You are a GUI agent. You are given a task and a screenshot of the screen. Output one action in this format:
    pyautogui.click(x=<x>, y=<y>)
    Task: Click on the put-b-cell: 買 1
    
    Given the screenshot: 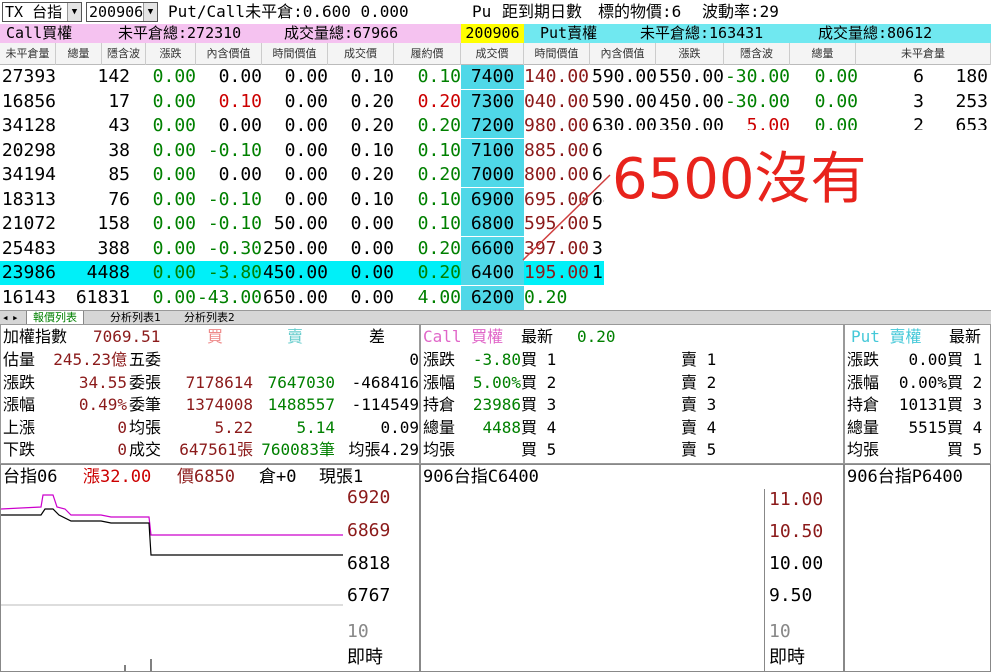 What is the action you would take?
    pyautogui.click(x=968, y=359)
    